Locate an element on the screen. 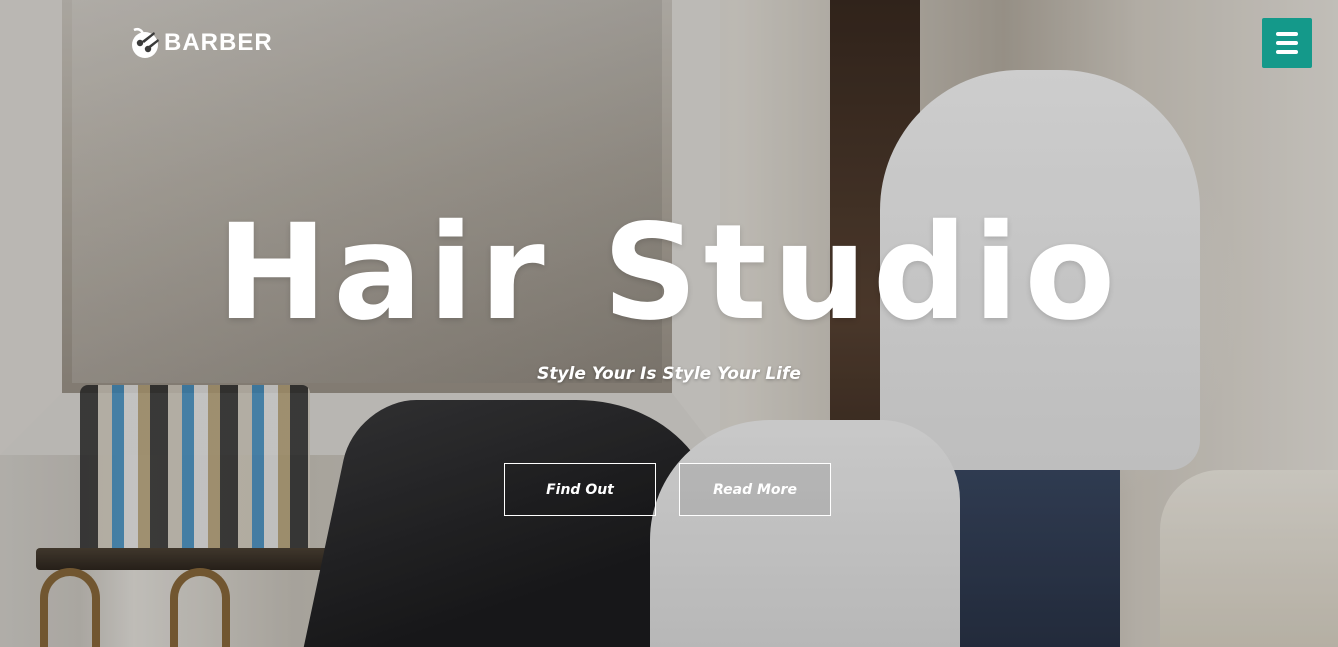 The height and width of the screenshot is (647, 1338). find-out-button: Find Out is located at coordinates (580, 489).